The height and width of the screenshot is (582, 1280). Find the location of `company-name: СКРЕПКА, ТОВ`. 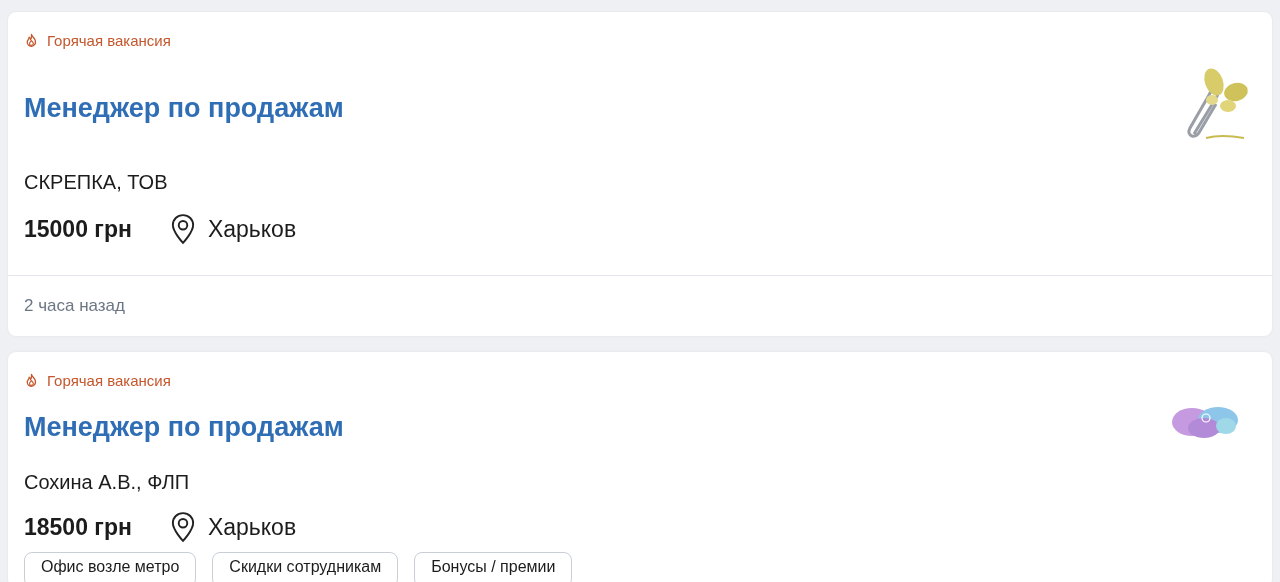

company-name: СКРЕПКА, ТОВ is located at coordinates (96, 182).